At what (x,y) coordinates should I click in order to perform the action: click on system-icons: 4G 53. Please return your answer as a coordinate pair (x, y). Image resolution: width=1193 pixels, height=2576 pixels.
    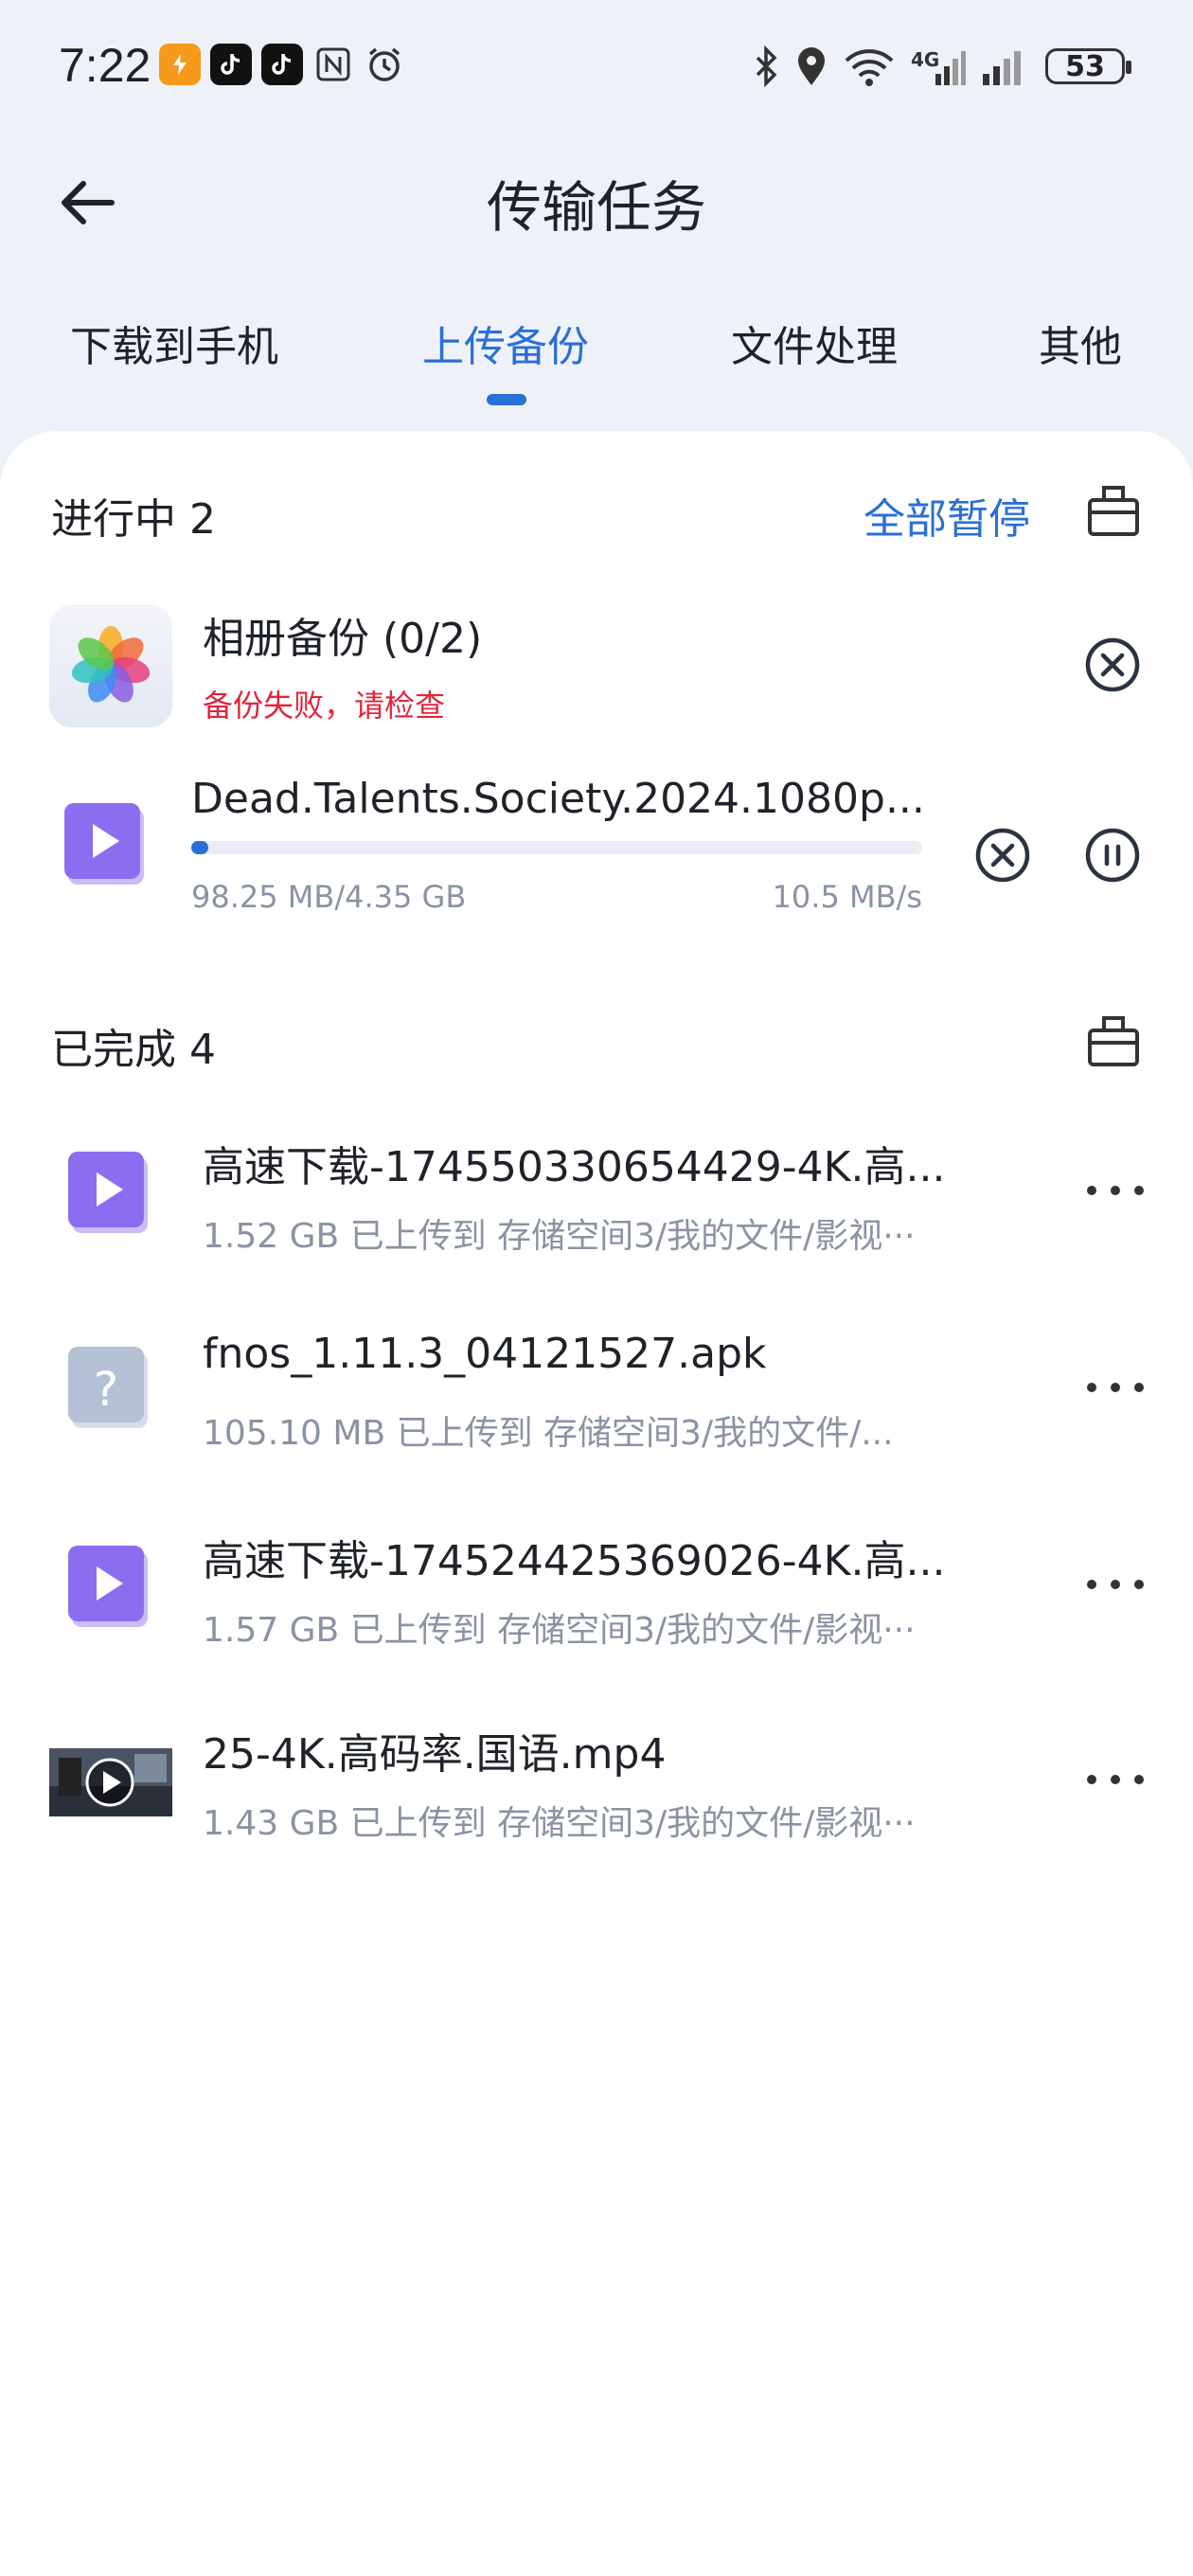
    Looking at the image, I should click on (941, 66).